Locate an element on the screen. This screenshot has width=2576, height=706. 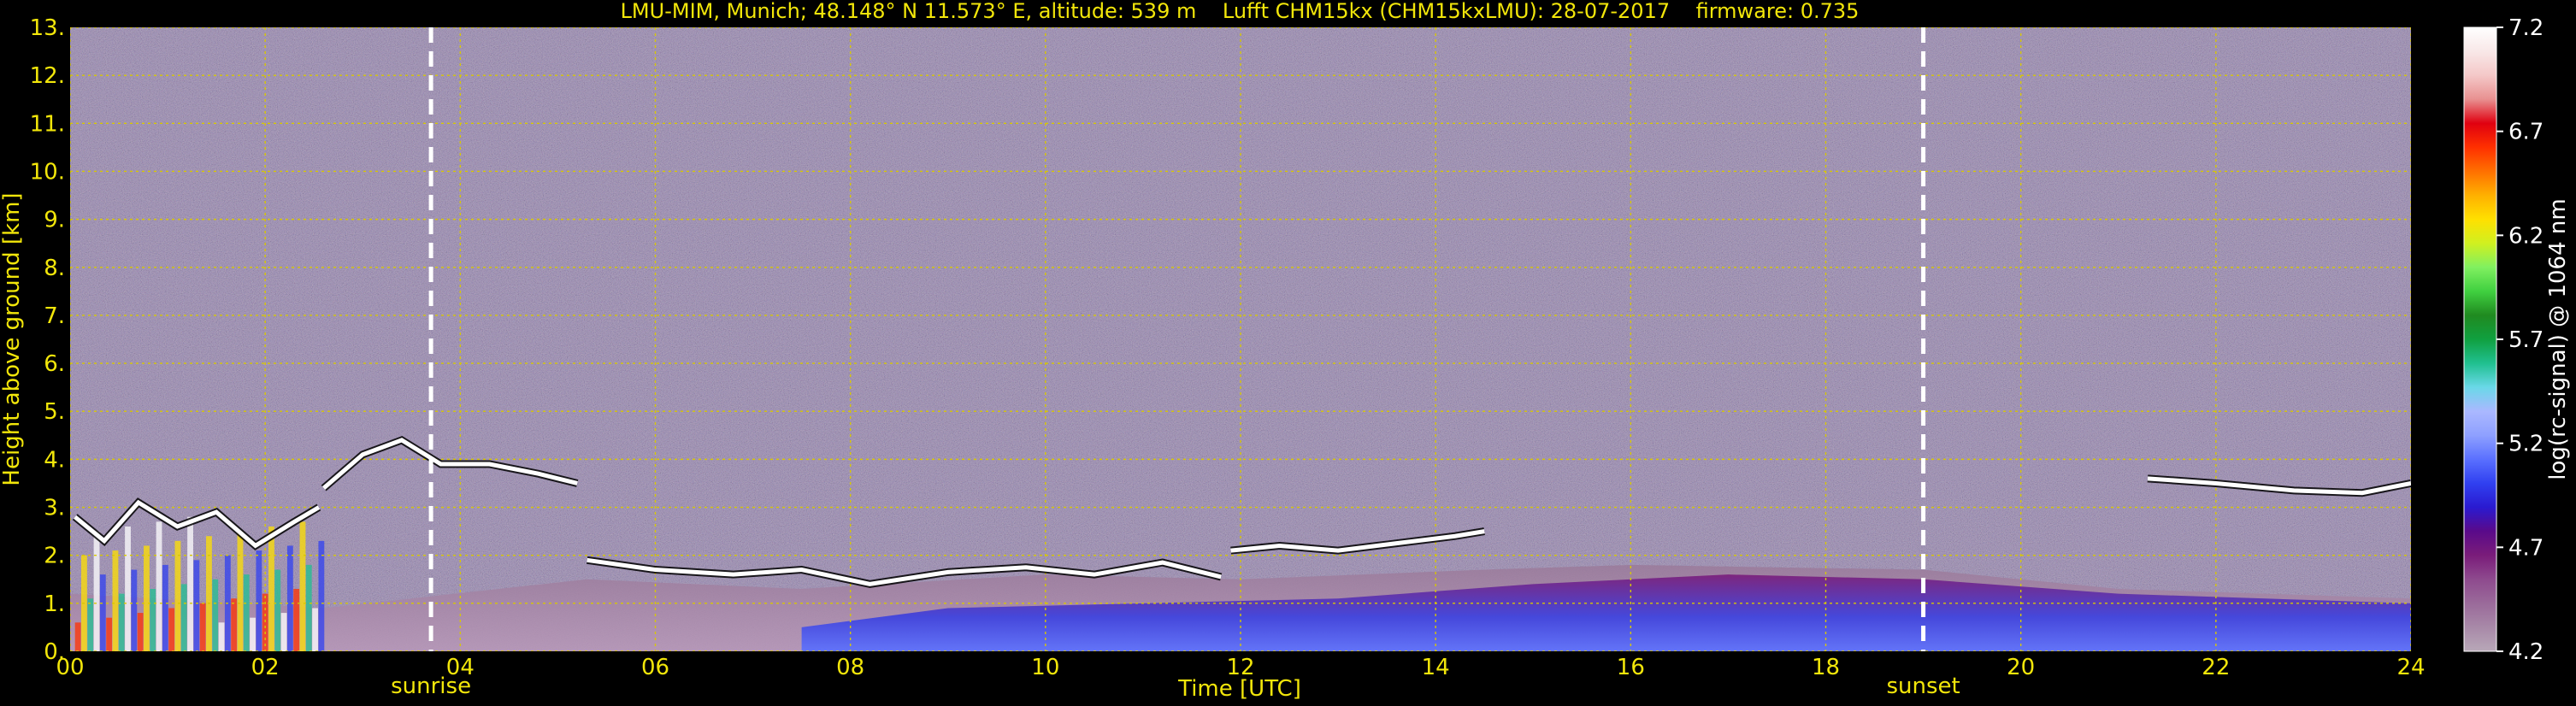
sunrise-label: sunrise is located at coordinates (431, 686).